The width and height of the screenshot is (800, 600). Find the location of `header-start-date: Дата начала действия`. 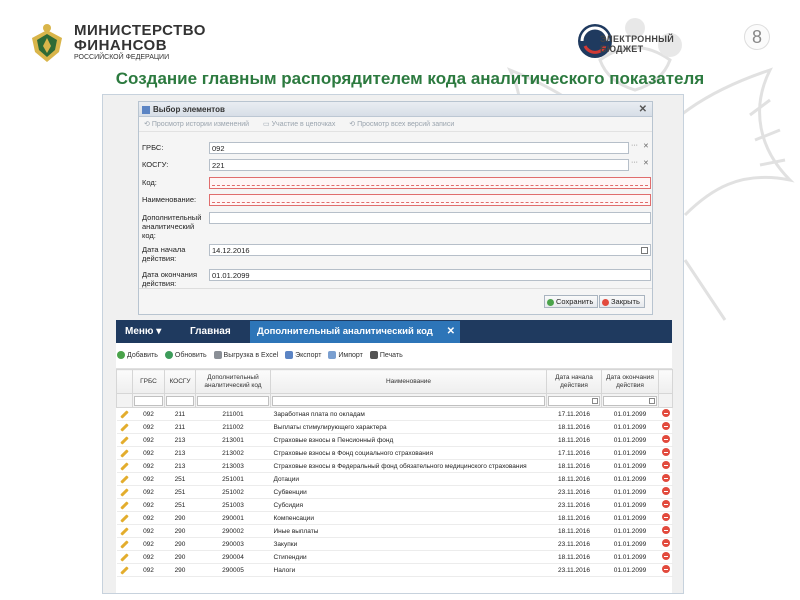

header-start-date: Дата начала действия is located at coordinates (574, 381).